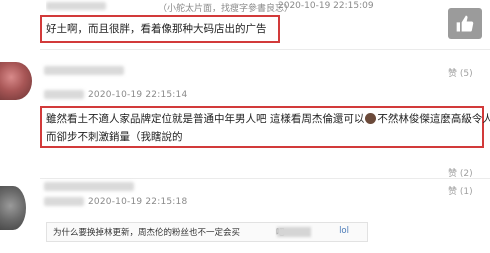 This screenshot has height=253, width=490. What do you see at coordinates (433, 119) in the screenshot?
I see `comment-text-continued: 不然林俊傑這麼高級令人望` at bounding box center [433, 119].